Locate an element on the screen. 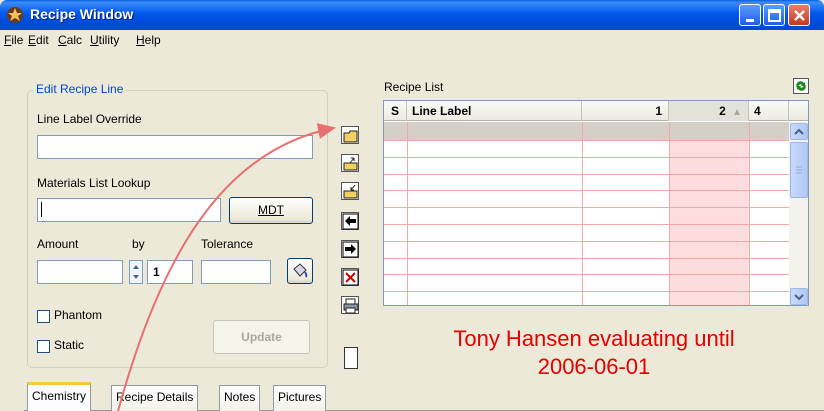 The image size is (824, 411). scroll-thumb is located at coordinates (799, 170).